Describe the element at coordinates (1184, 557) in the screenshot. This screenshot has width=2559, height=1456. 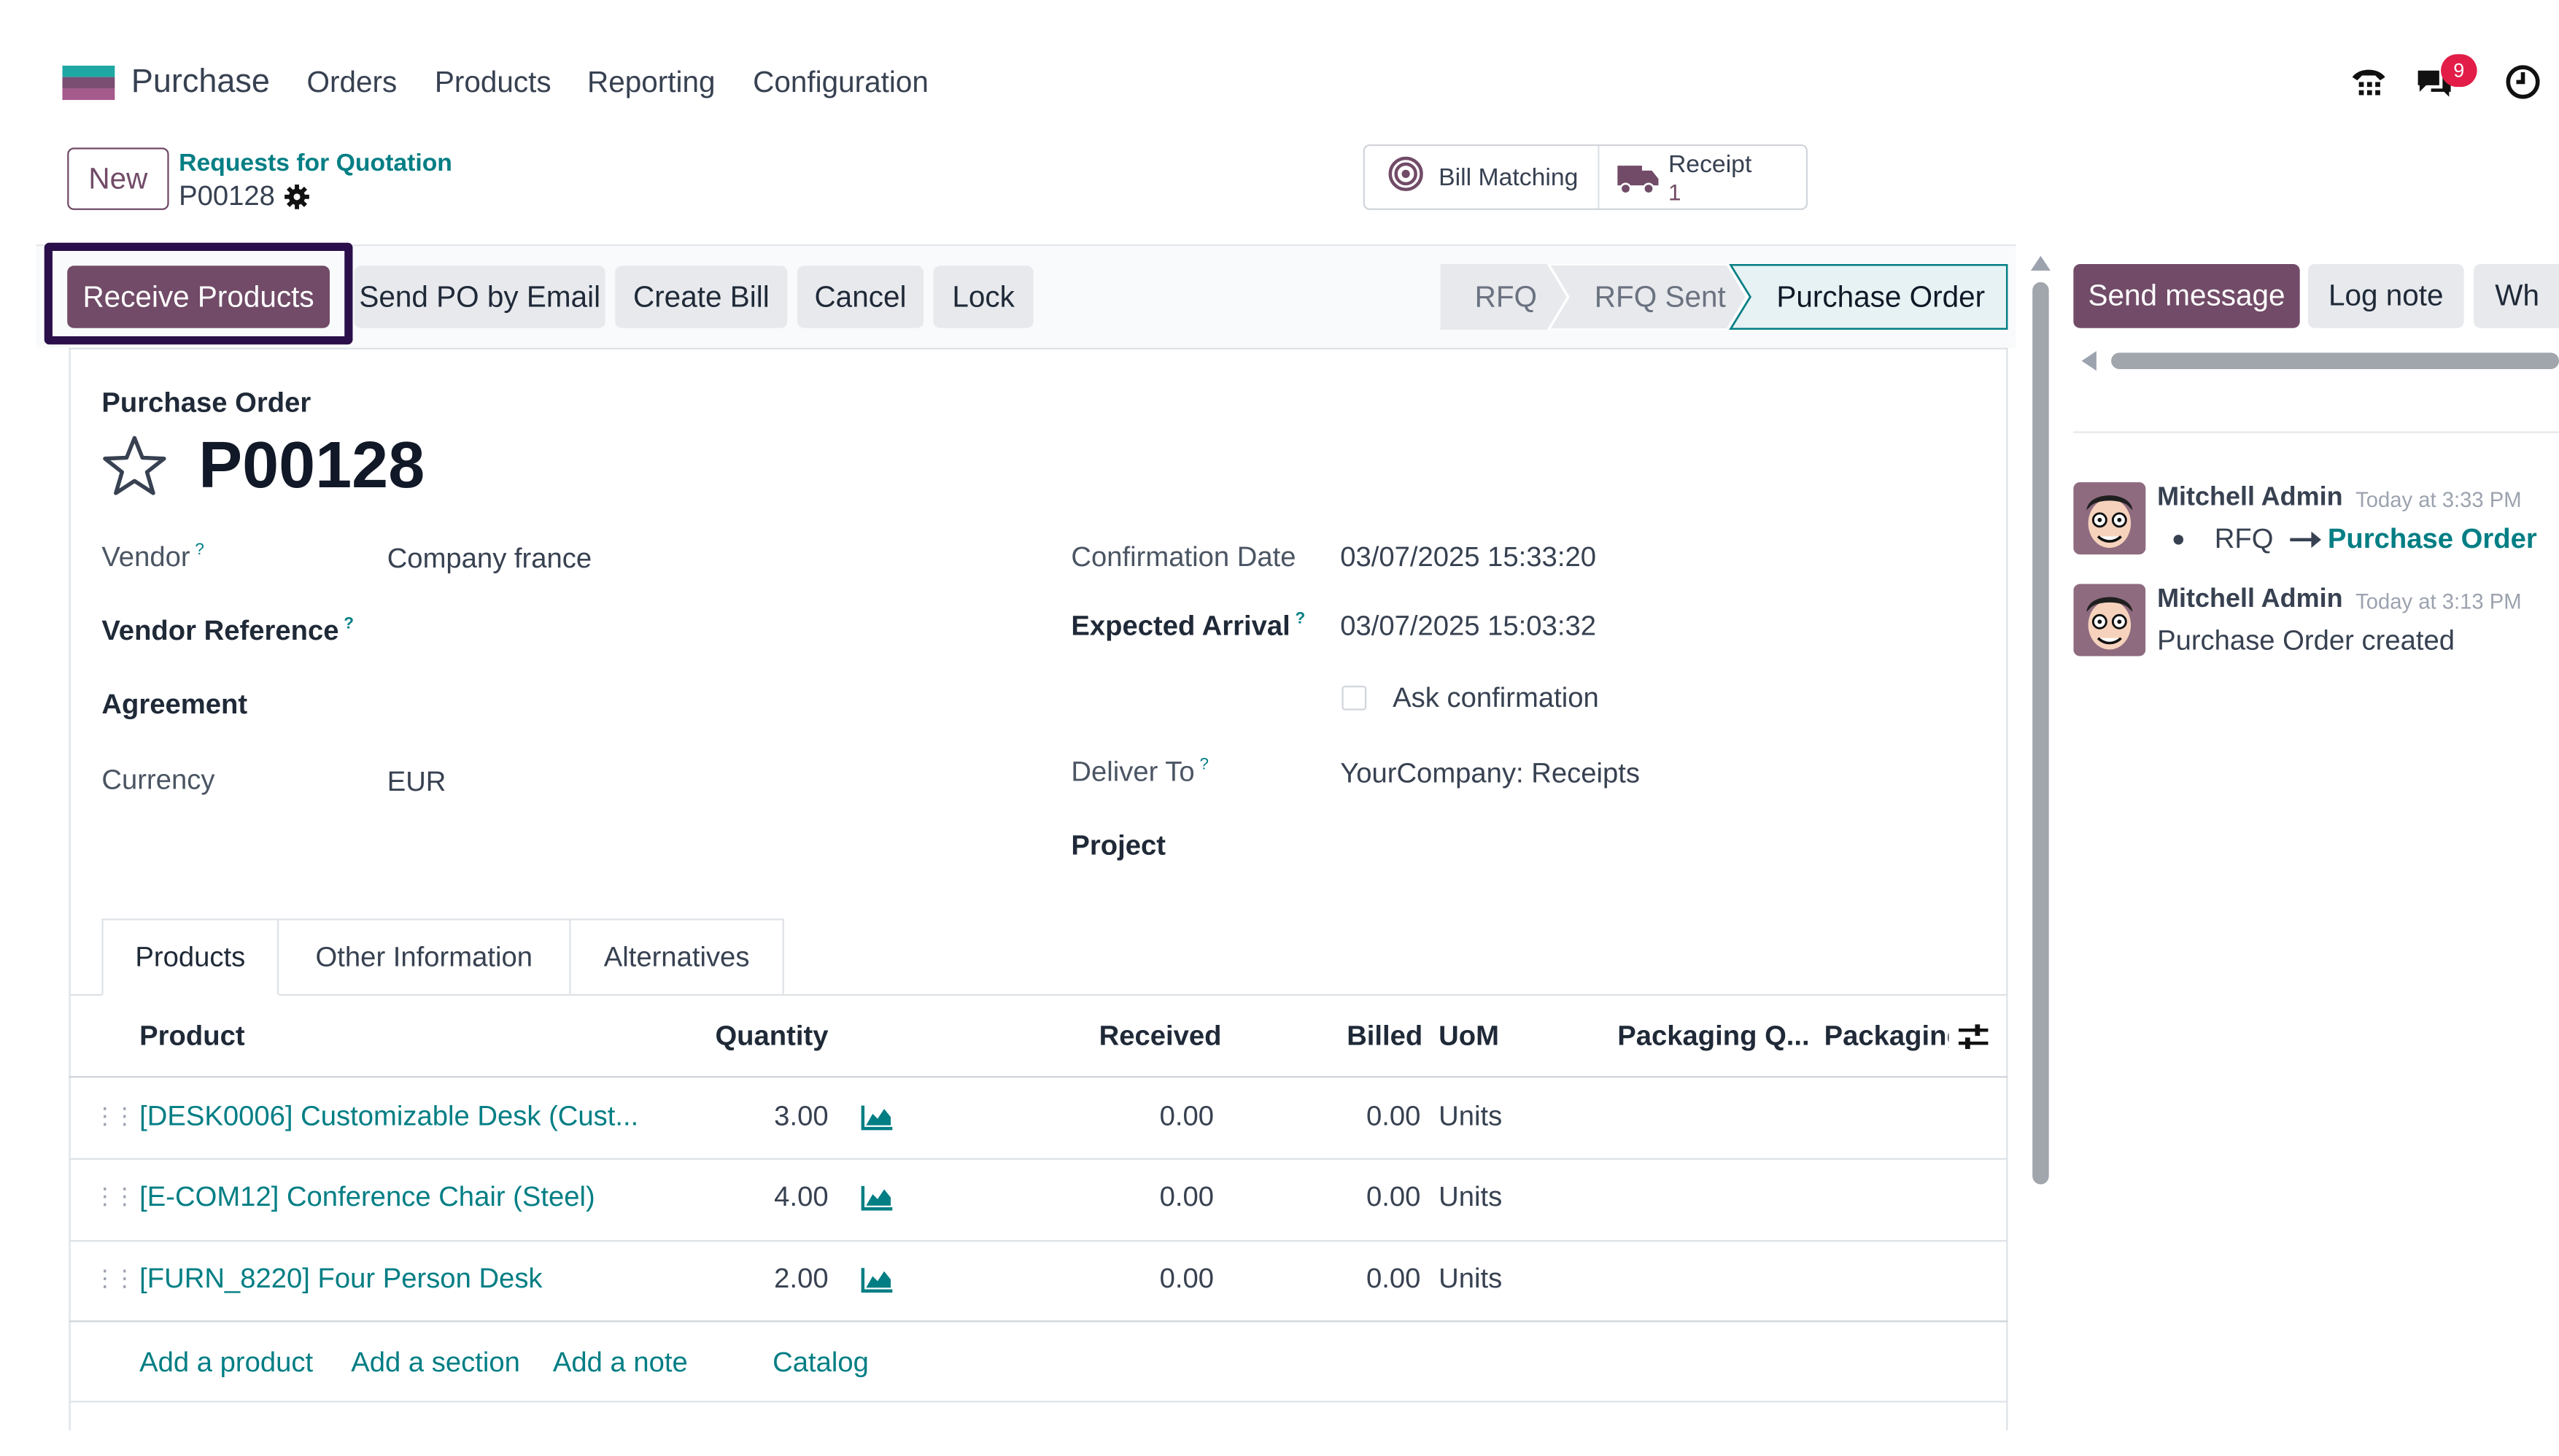
I see `confirmation-date-label: Confirmation Date` at that location.